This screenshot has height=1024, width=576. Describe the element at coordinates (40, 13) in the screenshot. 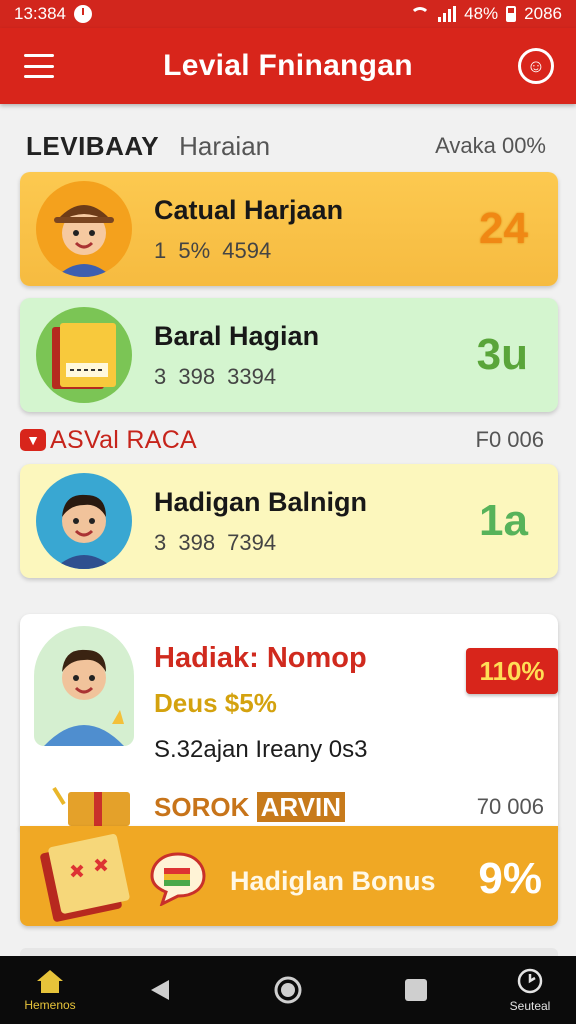

I see `status-time: 13:384` at that location.